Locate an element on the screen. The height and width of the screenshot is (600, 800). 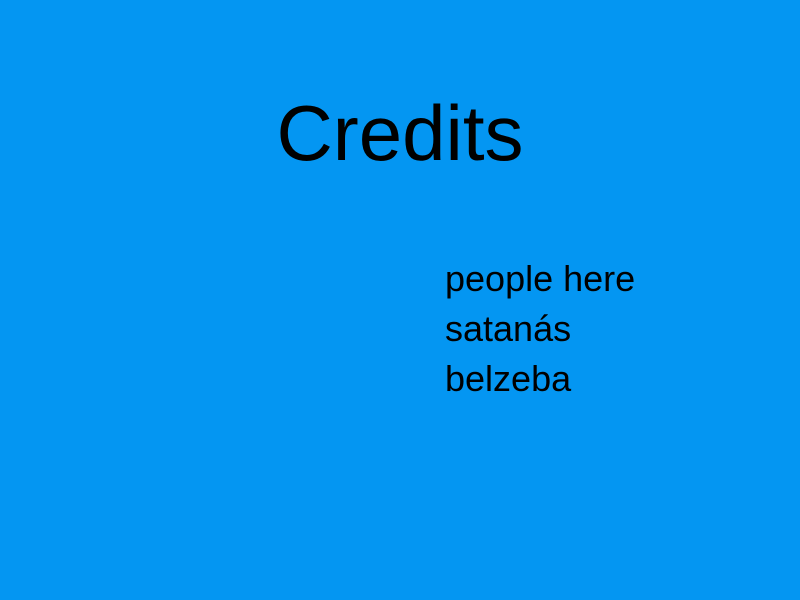
credits-list: people here satanás belzeba is located at coordinates (540, 329).